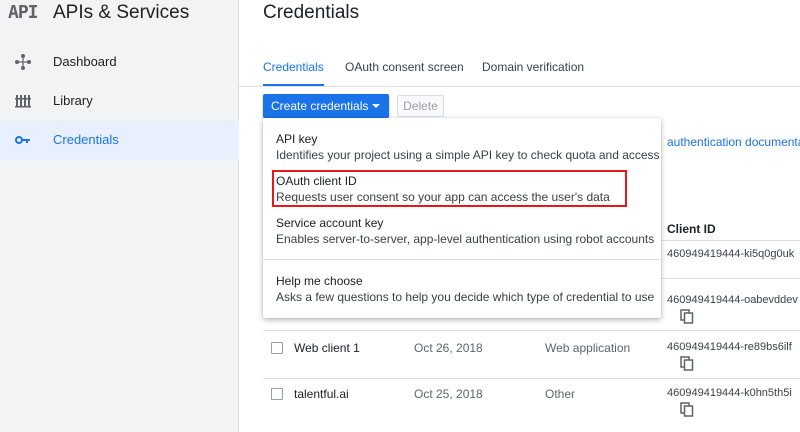  Describe the element at coordinates (733, 142) in the screenshot. I see `authentication-docs-link: authentication documenta` at that location.